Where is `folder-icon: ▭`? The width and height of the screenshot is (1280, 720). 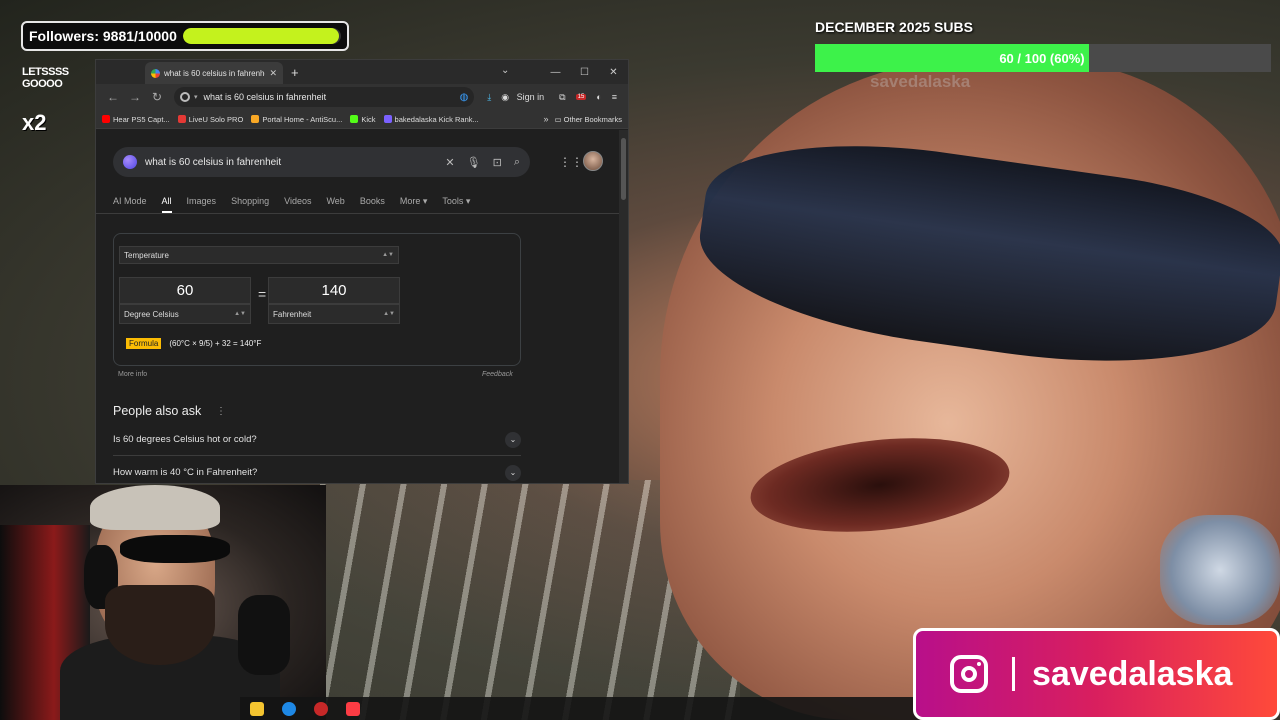
folder-icon: ▭ is located at coordinates (559, 119).